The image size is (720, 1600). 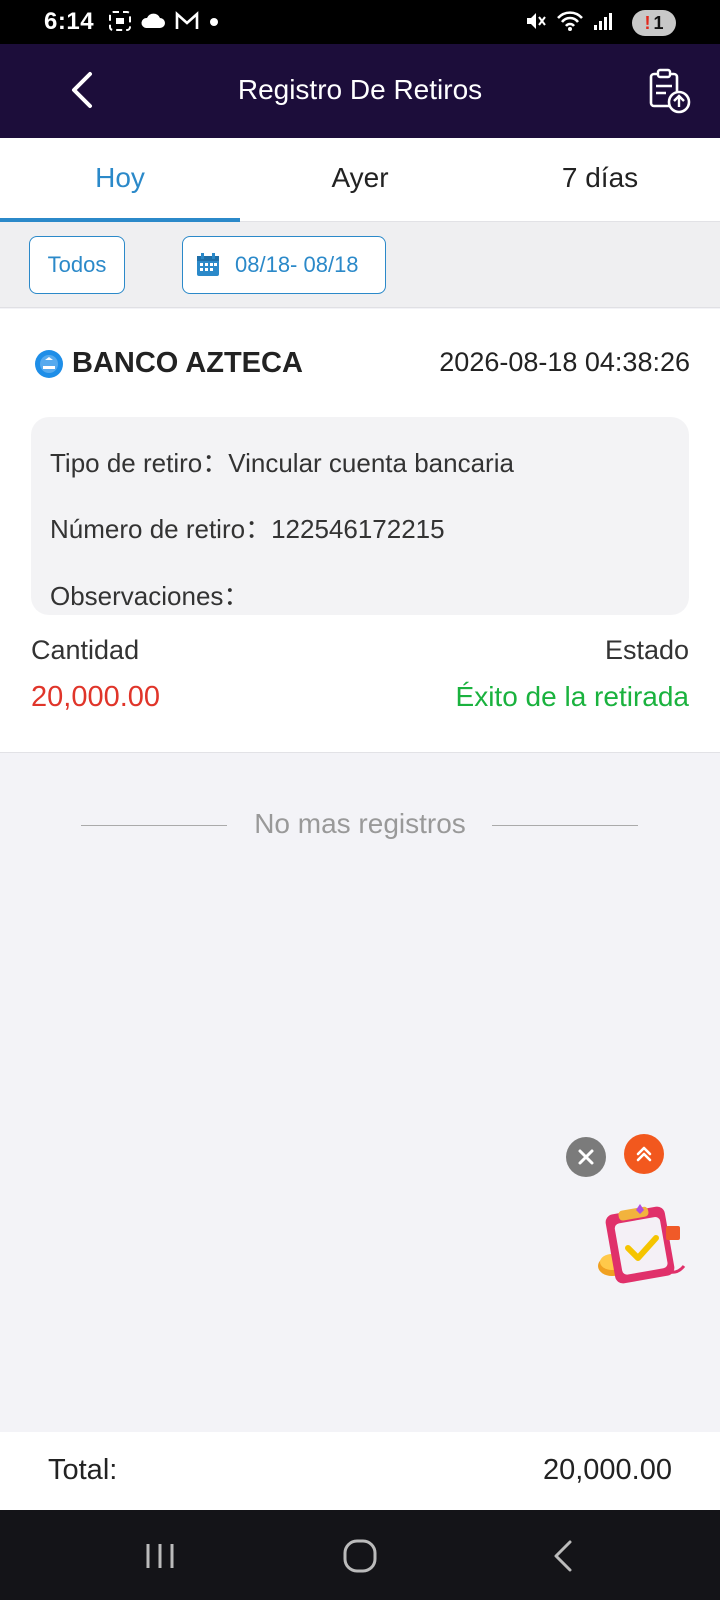 What do you see at coordinates (77, 265) in the screenshot?
I see `filter-all-button: Todos` at bounding box center [77, 265].